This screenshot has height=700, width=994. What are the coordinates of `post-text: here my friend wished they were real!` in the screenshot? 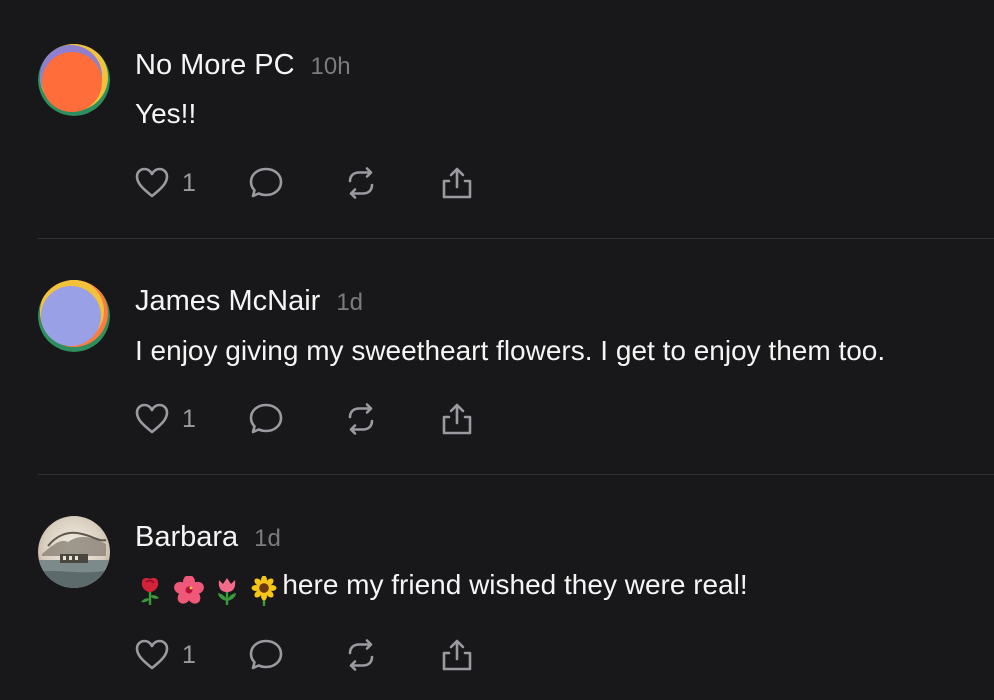 It's located at (441, 587).